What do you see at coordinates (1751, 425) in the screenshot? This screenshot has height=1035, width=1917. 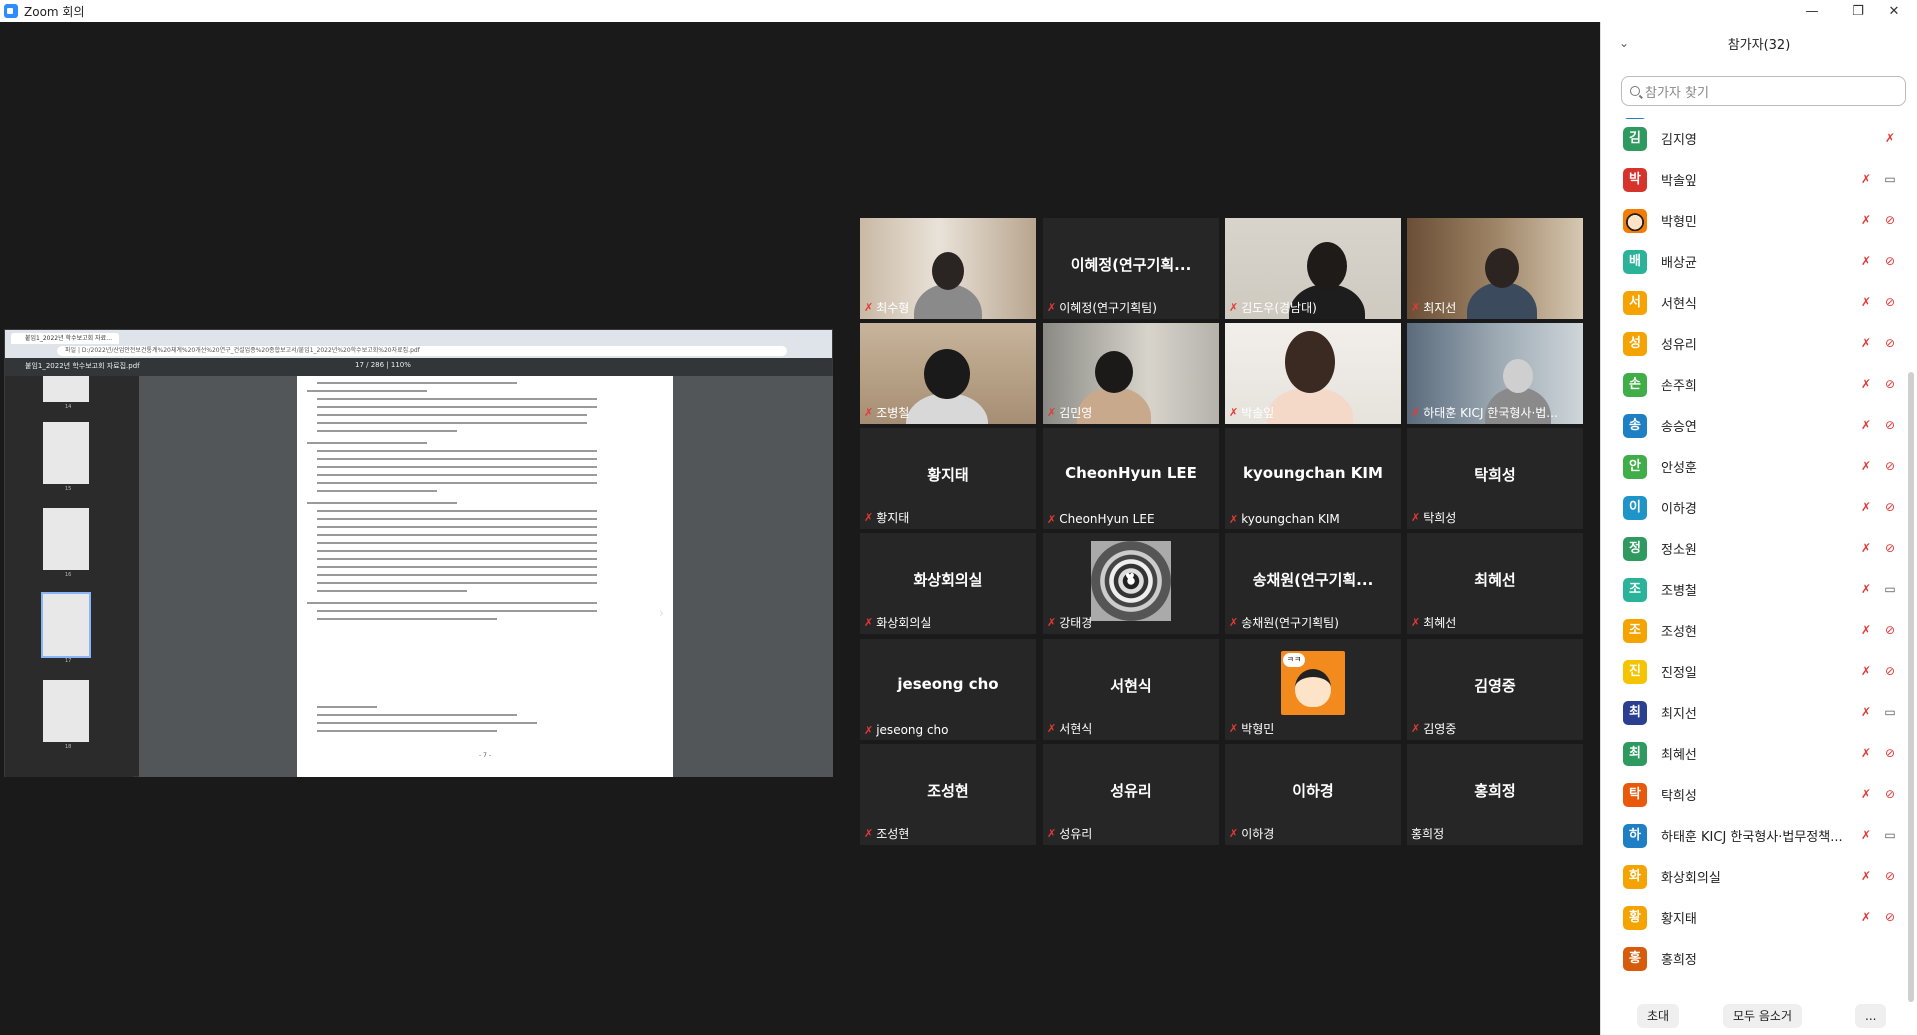 I see `participant-row: 송 송승연 ✗ ⊘` at bounding box center [1751, 425].